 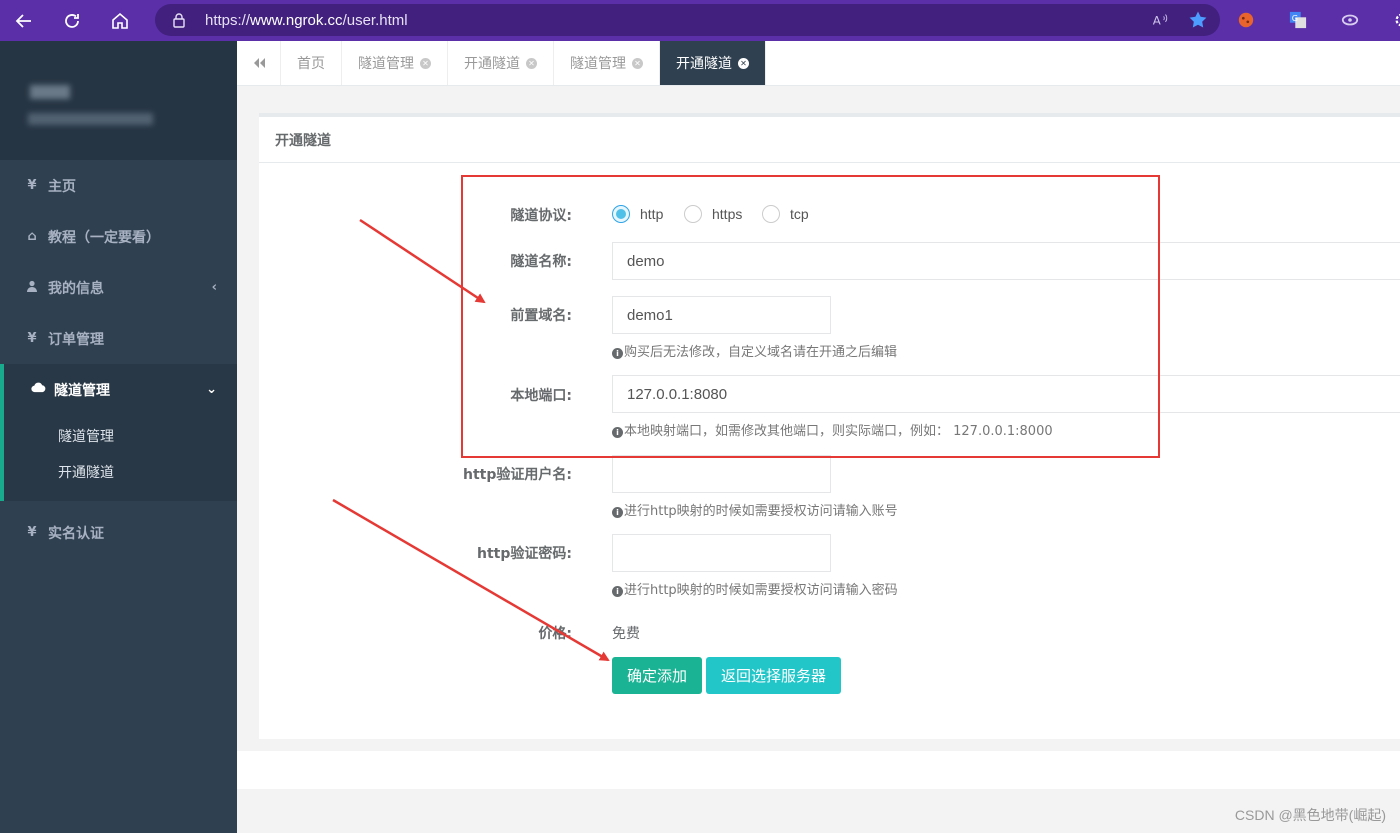 I want to click on panel-title: 开通隧道, so click(x=829, y=140).